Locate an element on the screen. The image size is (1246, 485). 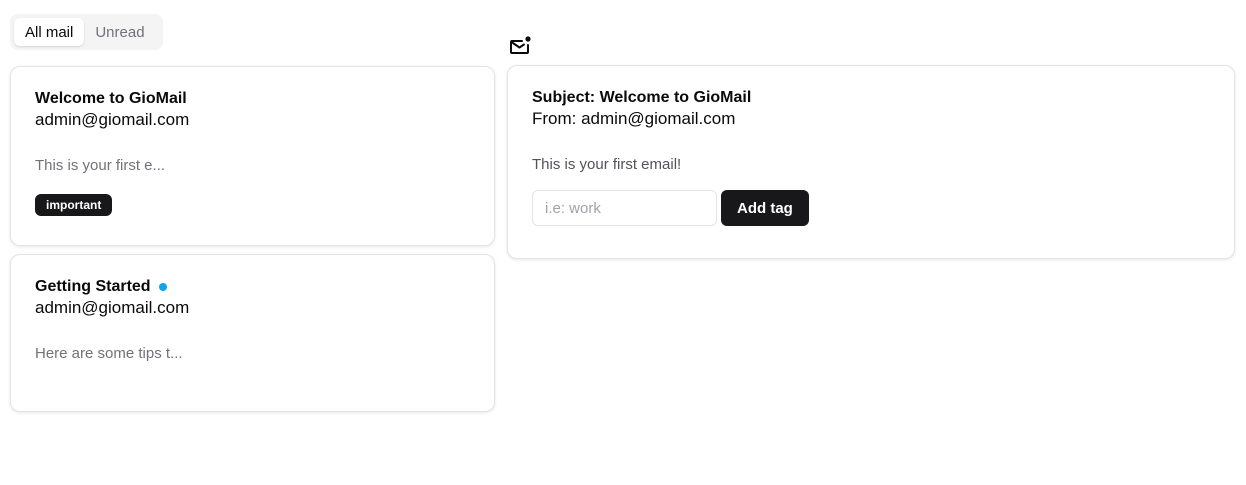
mail-title-text: Getting Started is located at coordinates (93, 286).